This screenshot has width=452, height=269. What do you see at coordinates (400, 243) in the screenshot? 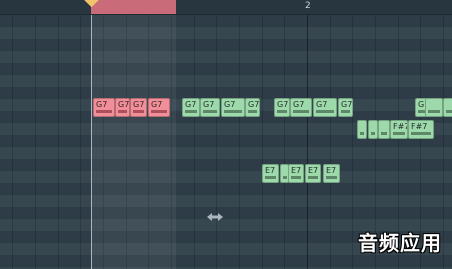
I see `watermark: 音频应用` at bounding box center [400, 243].